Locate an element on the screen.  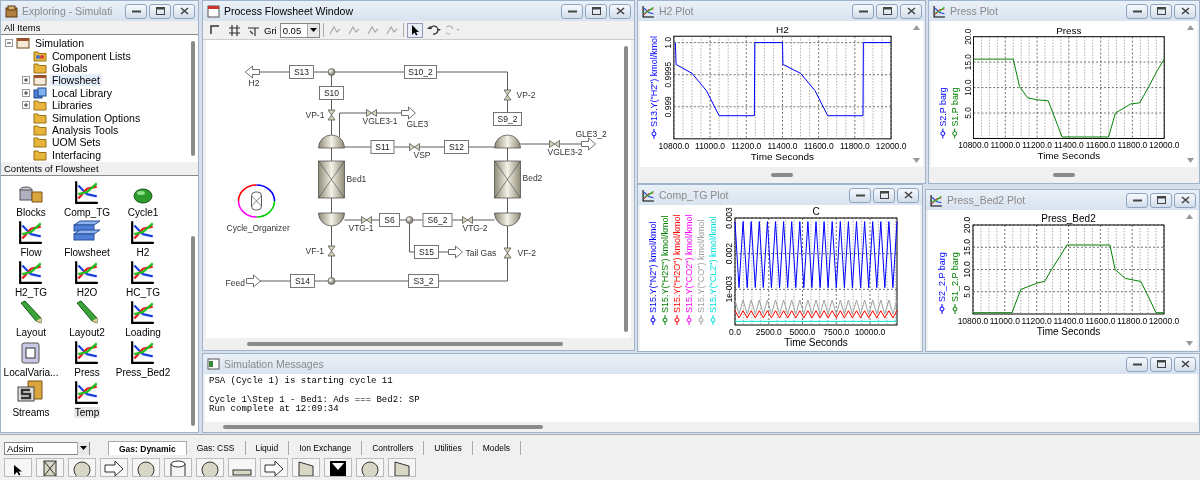
palette-tab: Controllers is located at coordinates (393, 448).